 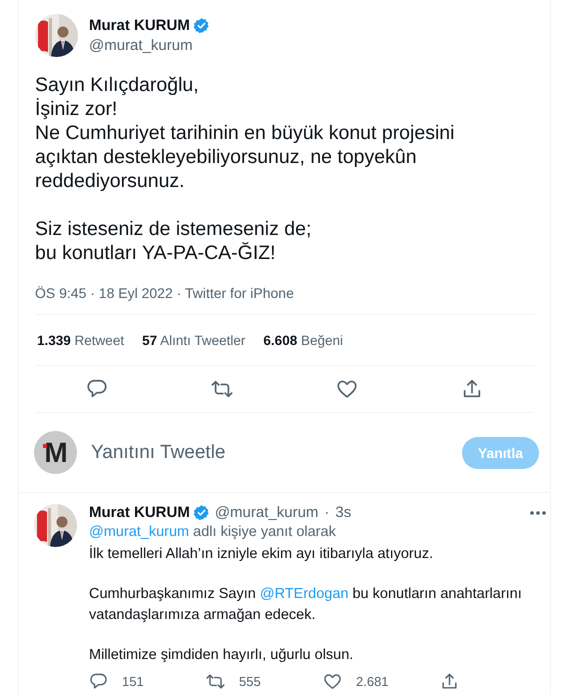 I want to click on reply-input-field: Yanıtını Tweetle, so click(x=275, y=452).